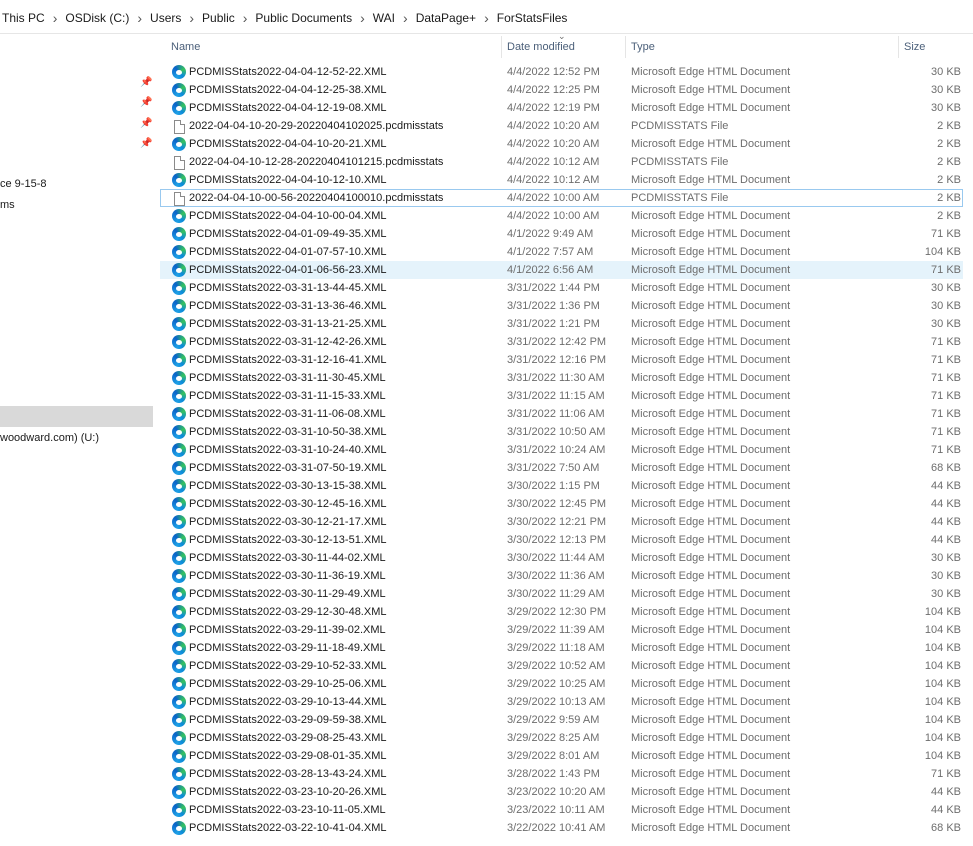 This screenshot has height=846, width=973. Describe the element at coordinates (949, 180) in the screenshot. I see `file-size: 2 KB` at that location.